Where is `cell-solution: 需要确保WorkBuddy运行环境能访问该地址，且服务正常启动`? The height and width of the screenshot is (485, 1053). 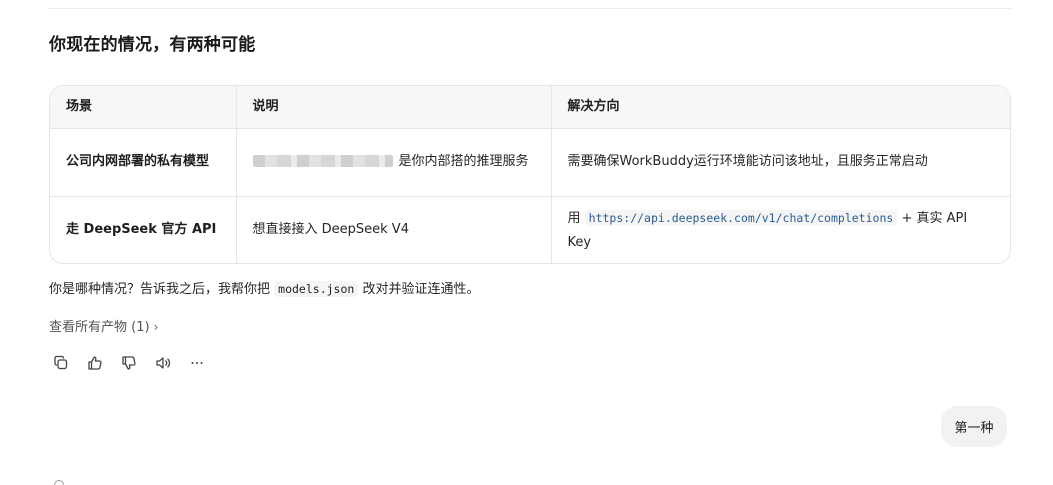 cell-solution: 需要确保WorkBuddy运行环境能访问该地址，且服务正常启动 is located at coordinates (780, 162).